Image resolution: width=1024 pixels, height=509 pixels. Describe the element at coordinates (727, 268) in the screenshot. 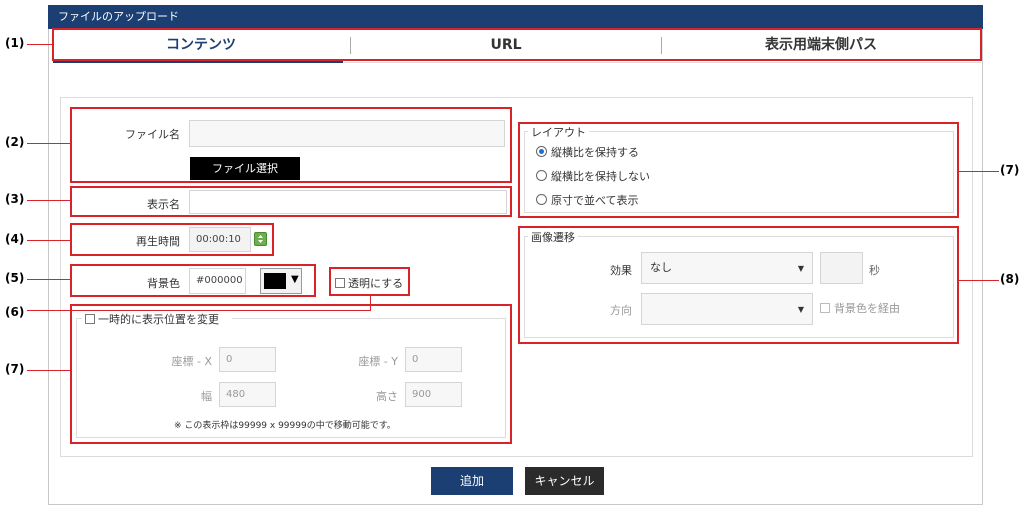

I see `effect-select: なし ▼` at that location.